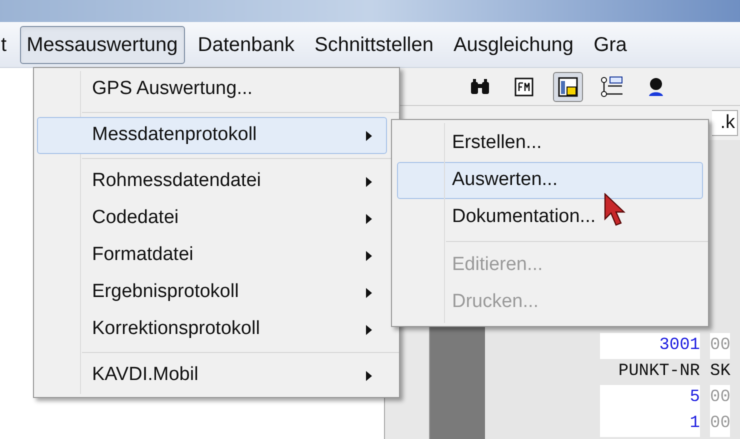 The height and width of the screenshot is (439, 740). What do you see at coordinates (212, 375) in the screenshot?
I see `menu-item: KAVDI.Mobil` at bounding box center [212, 375].